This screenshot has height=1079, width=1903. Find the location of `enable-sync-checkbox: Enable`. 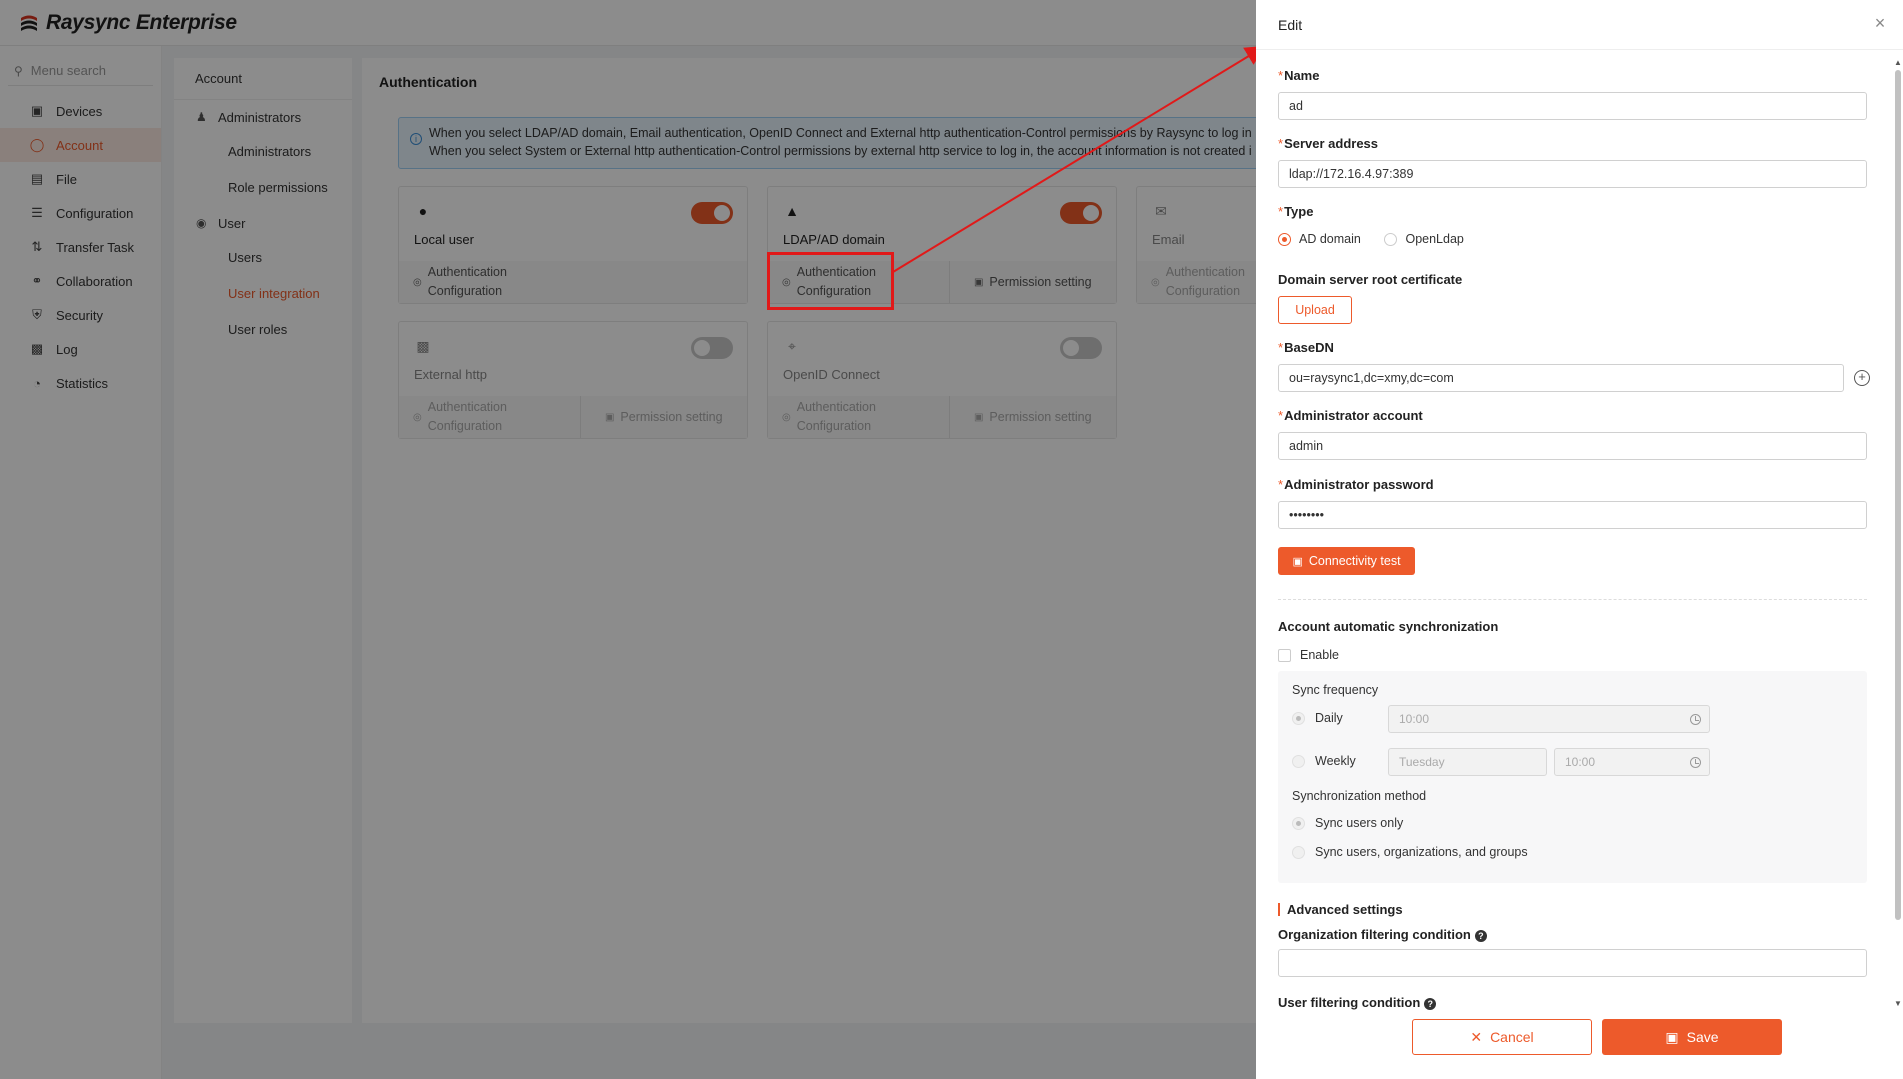

enable-sync-checkbox: Enable is located at coordinates (1308, 655).